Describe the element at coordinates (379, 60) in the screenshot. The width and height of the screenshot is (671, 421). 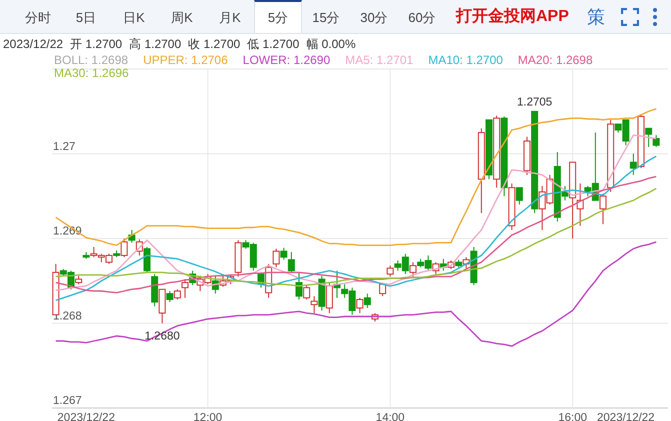
I see `indicator-legend: MA5: 1.2701` at that location.